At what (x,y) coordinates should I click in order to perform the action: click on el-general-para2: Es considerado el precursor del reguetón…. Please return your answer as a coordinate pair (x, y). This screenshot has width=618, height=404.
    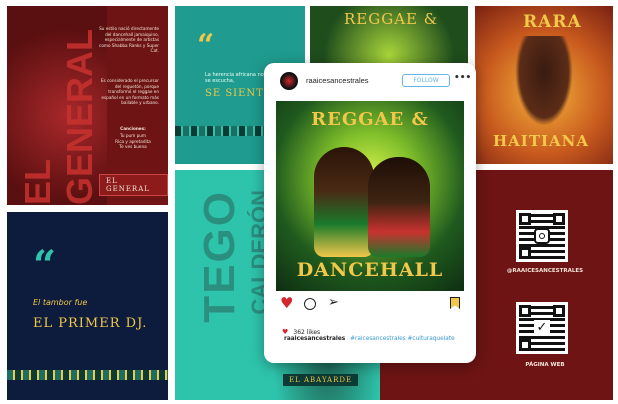
    Looking at the image, I should click on (129, 91).